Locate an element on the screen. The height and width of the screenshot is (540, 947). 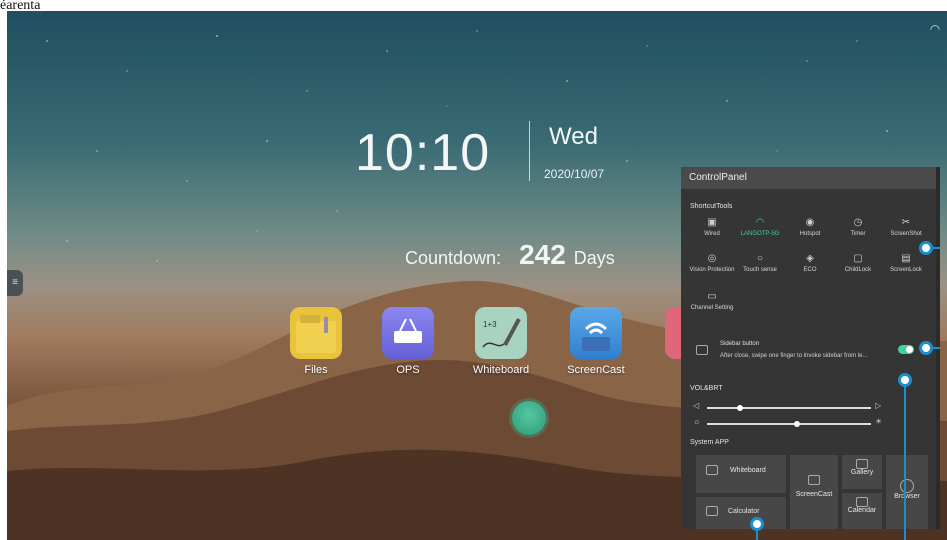
volume-icon: ◁ is located at coordinates (696, 405).